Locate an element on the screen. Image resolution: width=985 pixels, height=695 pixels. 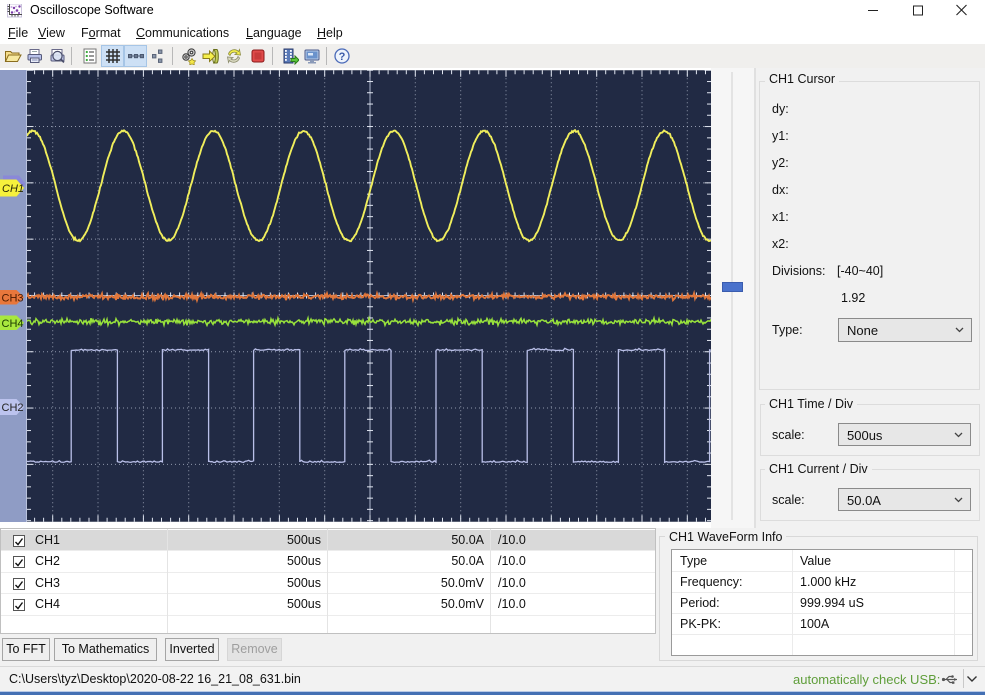
svg-text: CH4 is located at coordinates (13, 324).